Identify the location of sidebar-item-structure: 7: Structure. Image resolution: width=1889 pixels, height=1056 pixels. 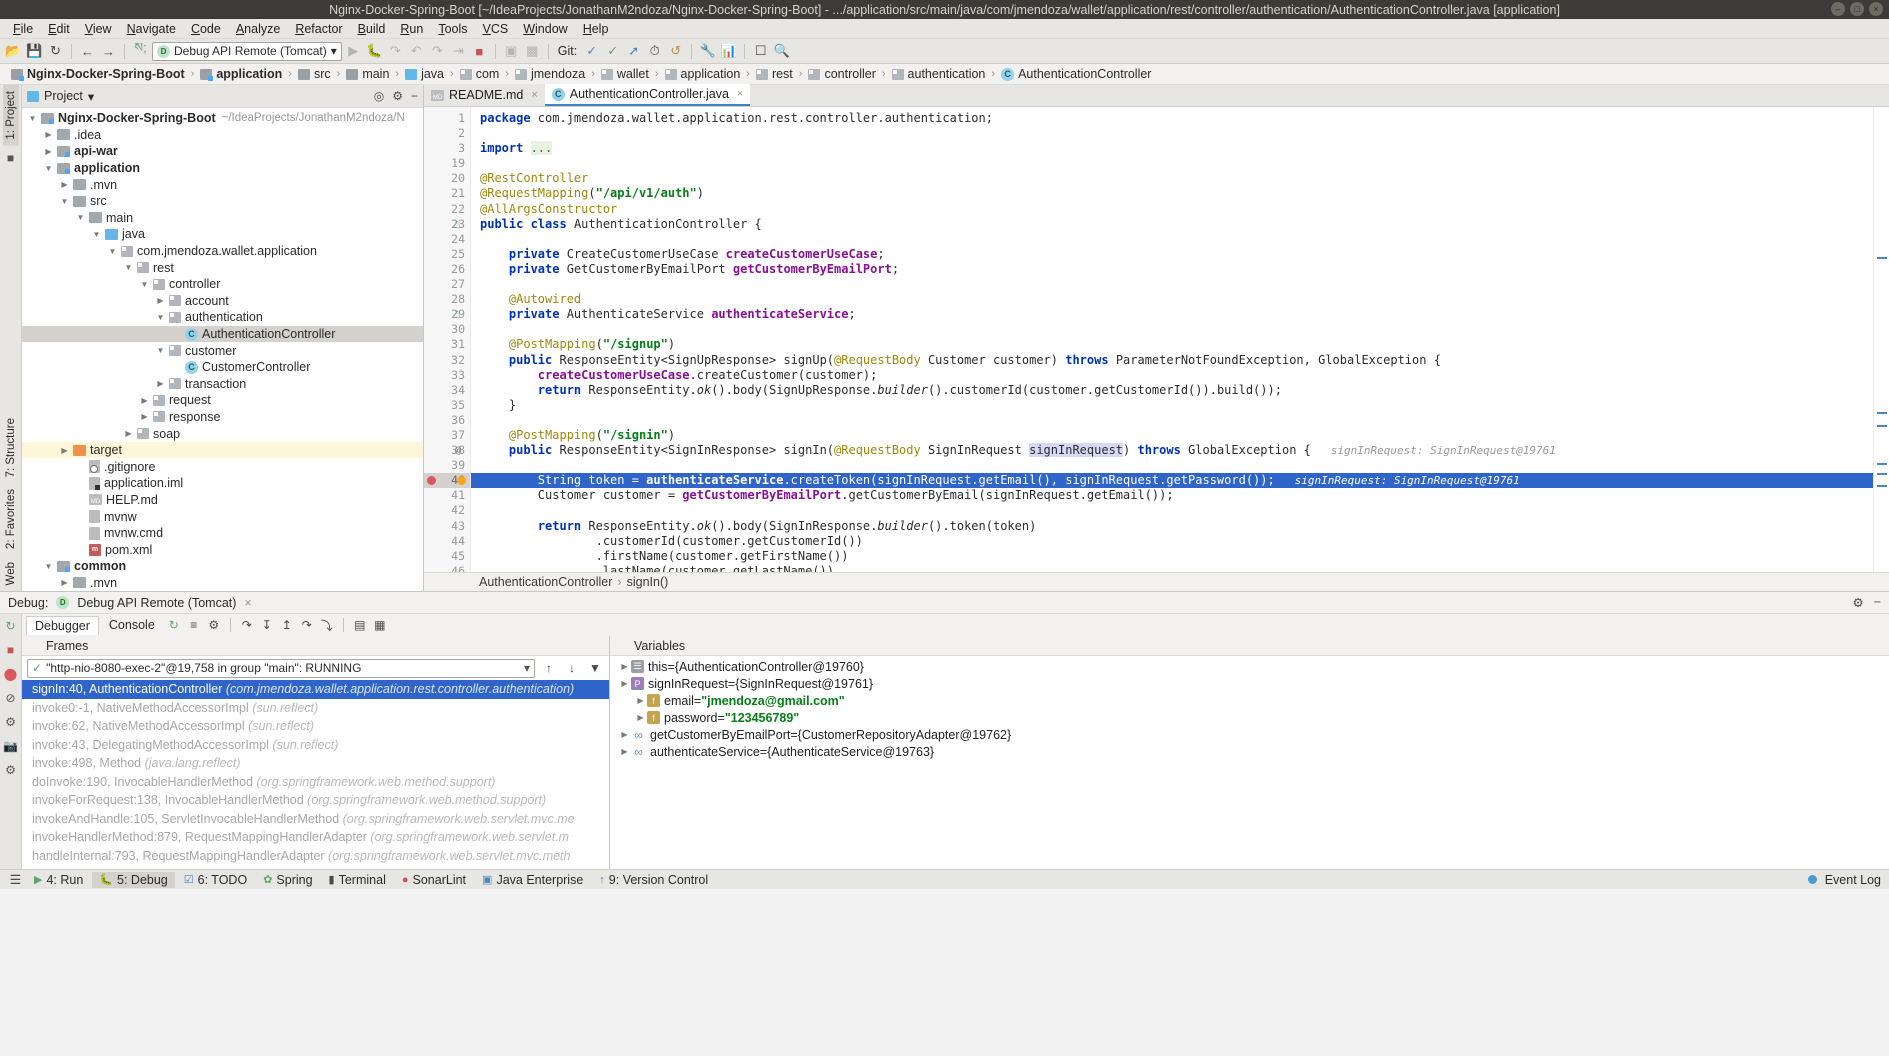
(11, 447).